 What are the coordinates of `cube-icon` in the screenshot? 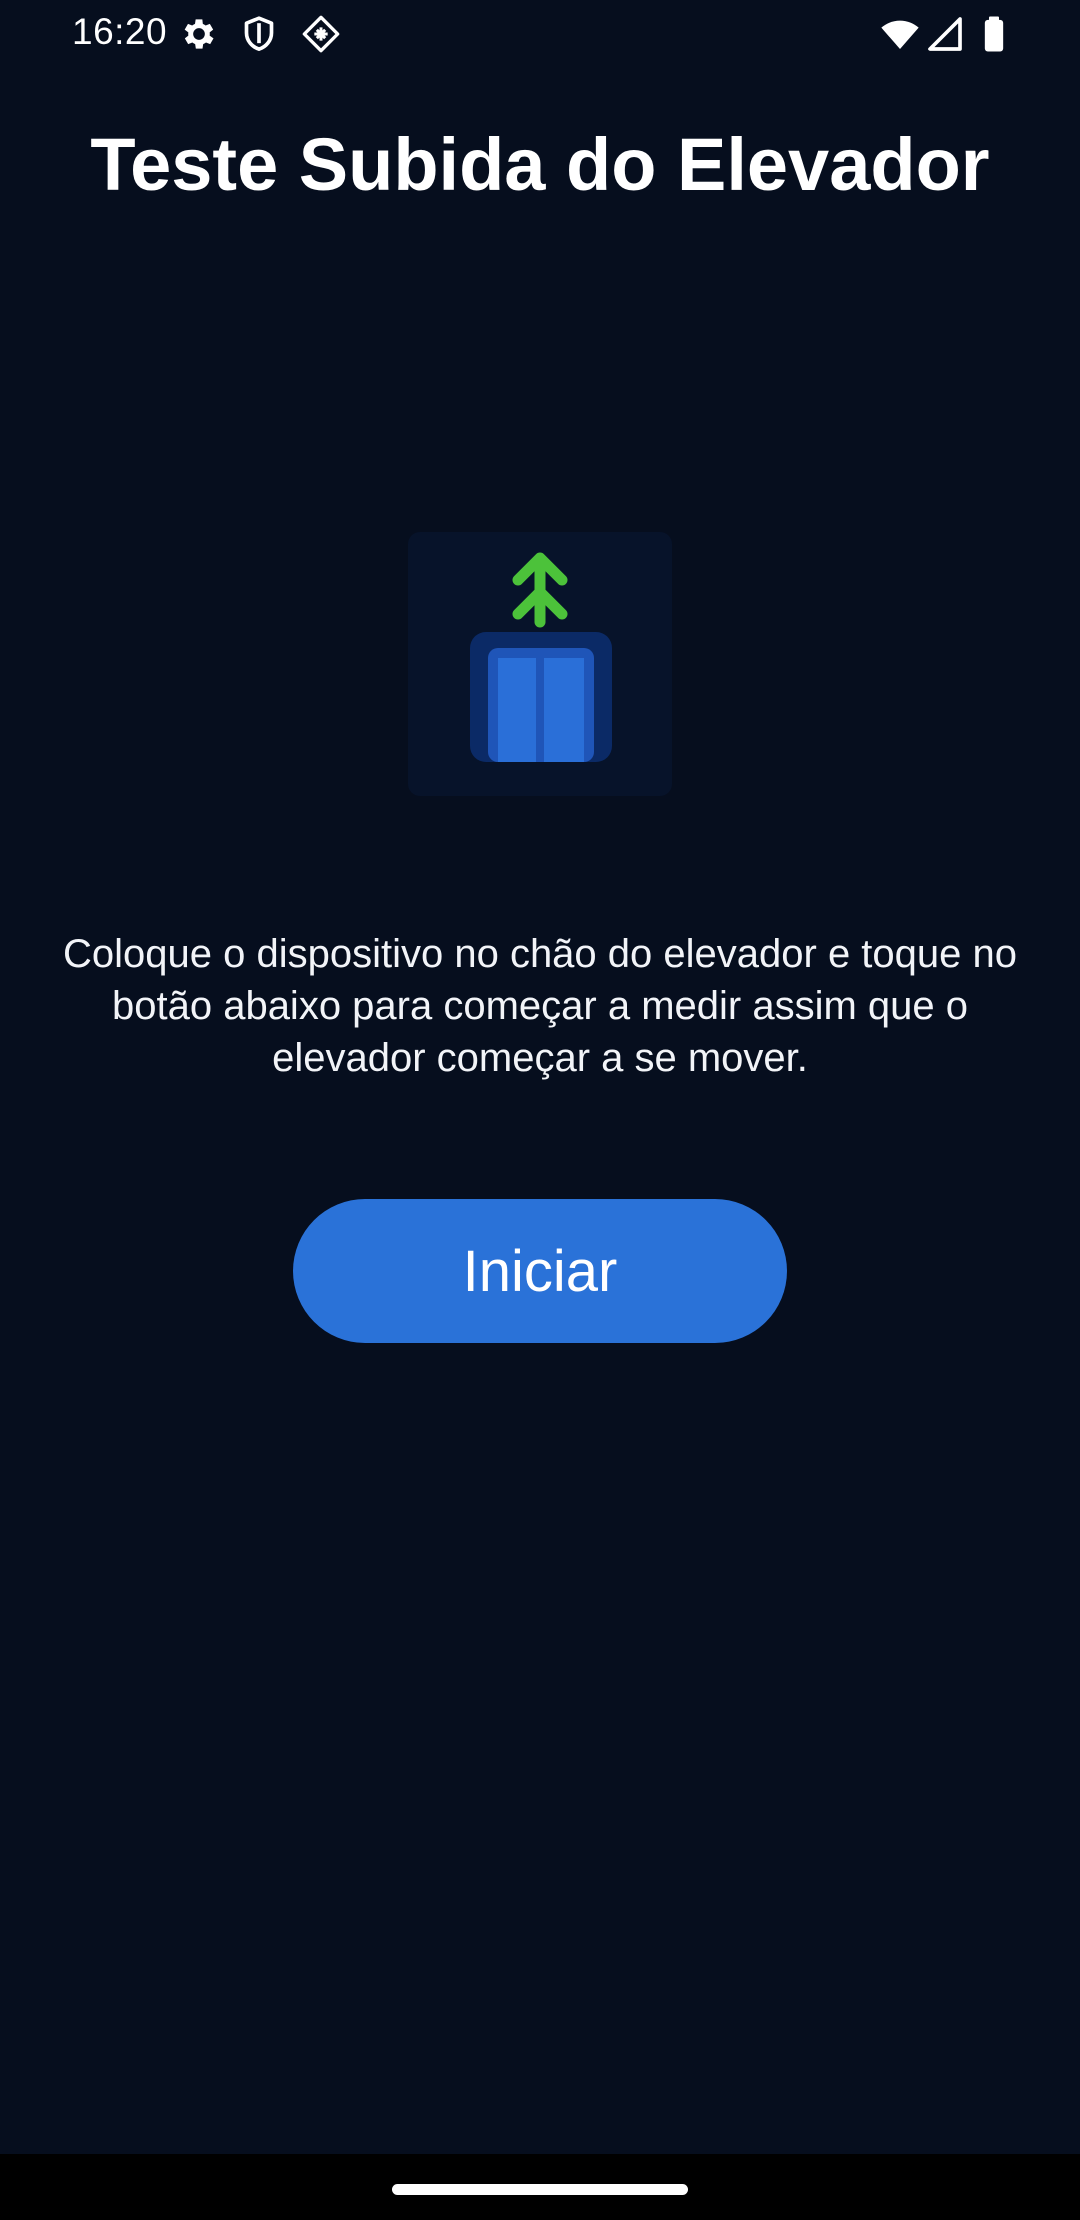 It's located at (321, 34).